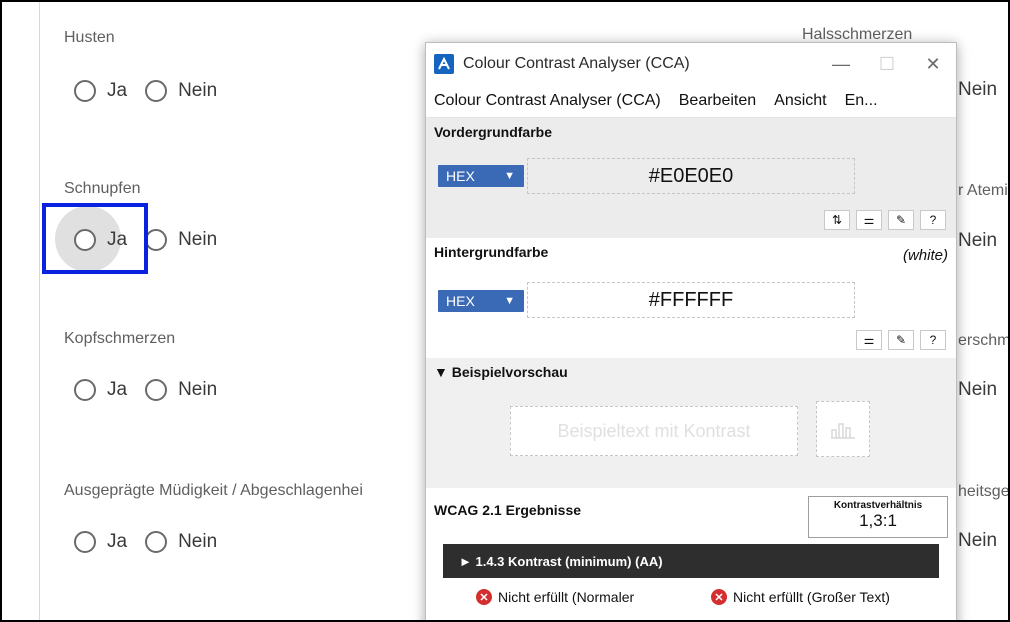  What do you see at coordinates (885, 220) in the screenshot?
I see `foreground-tools: ⇅ ⚌ ✎ ?` at bounding box center [885, 220].